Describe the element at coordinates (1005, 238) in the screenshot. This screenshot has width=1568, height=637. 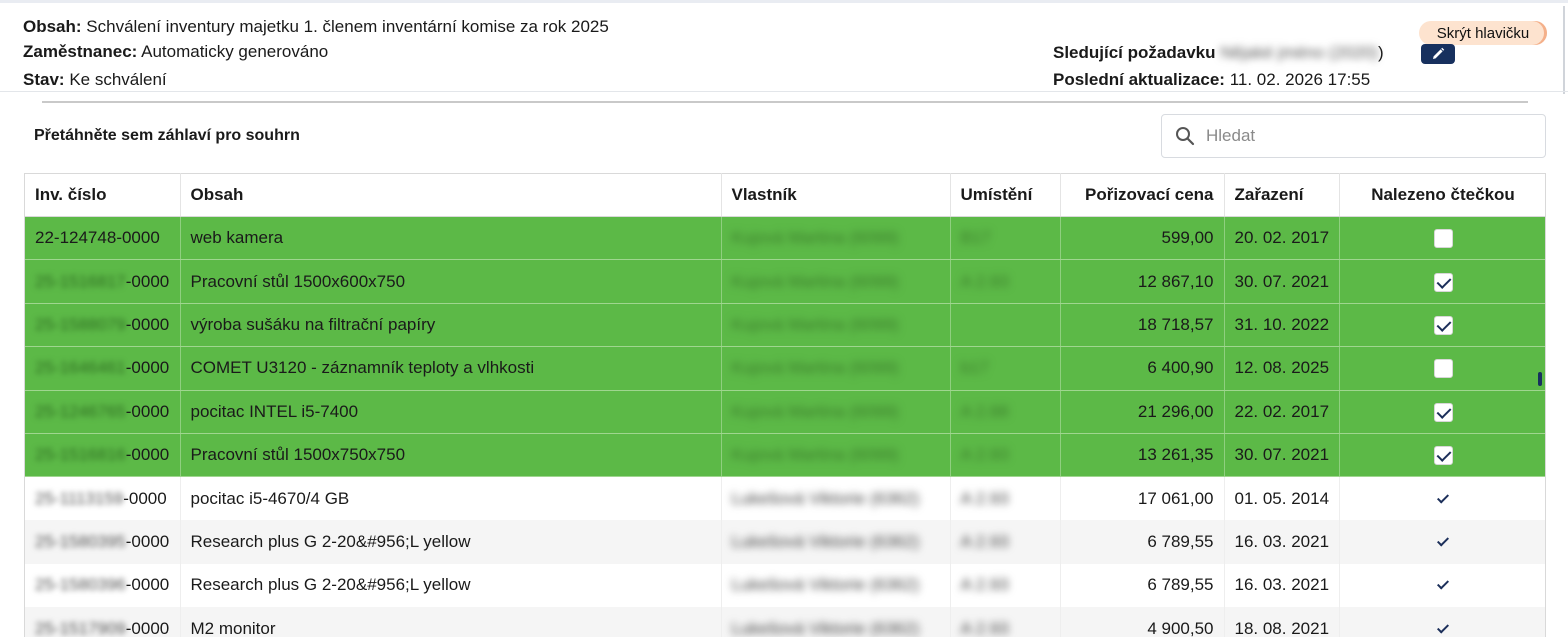
I see `cell-umisteni: B17` at that location.